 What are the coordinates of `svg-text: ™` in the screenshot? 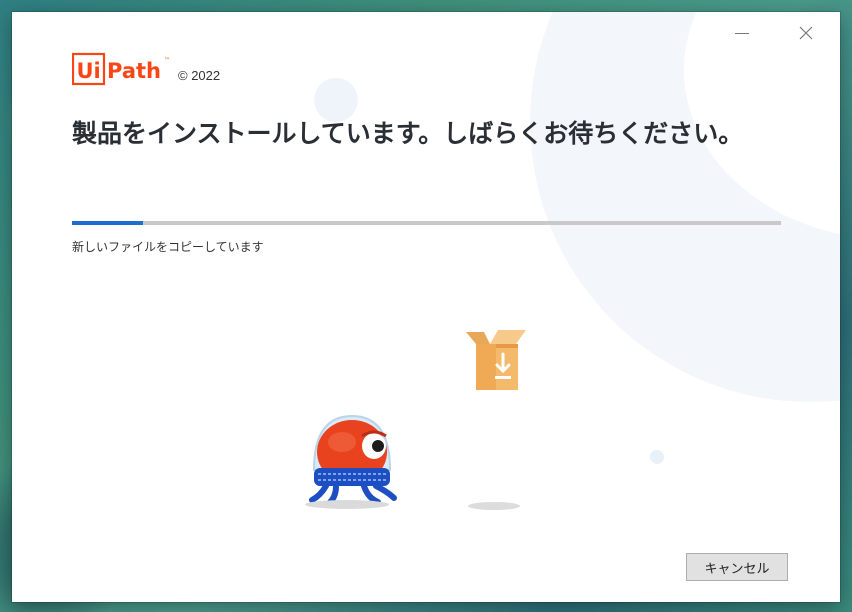 It's located at (167, 60).